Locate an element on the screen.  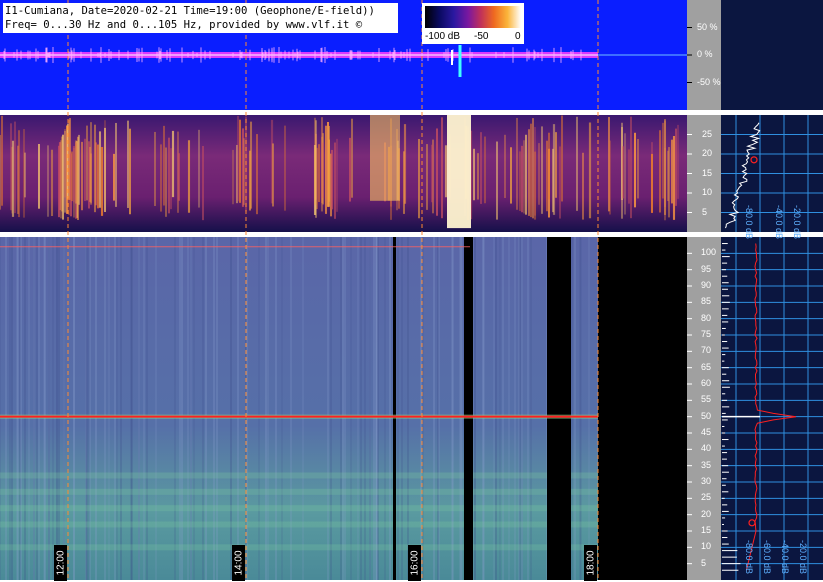
amplitude-y-label: 50 % is located at coordinates (707, 26).